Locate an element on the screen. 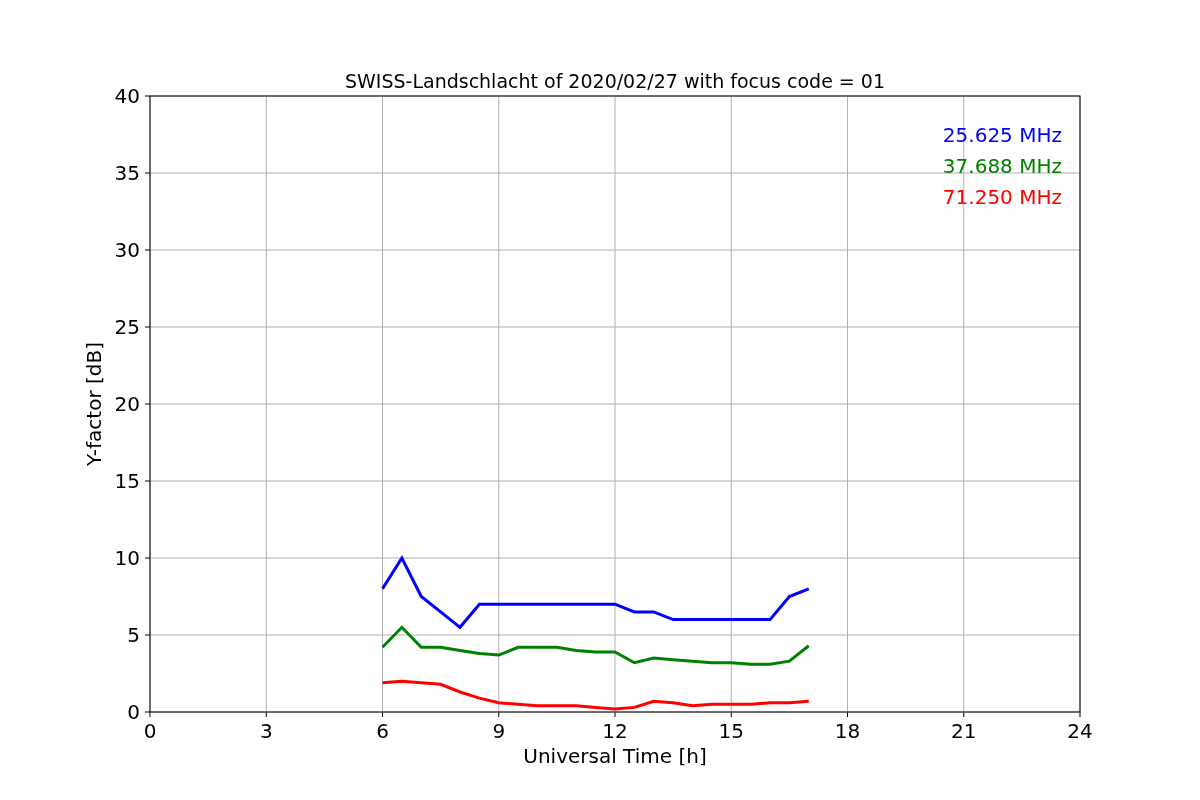 The height and width of the screenshot is (800, 1200). y-tick-label: 35 is located at coordinates (127, 173).